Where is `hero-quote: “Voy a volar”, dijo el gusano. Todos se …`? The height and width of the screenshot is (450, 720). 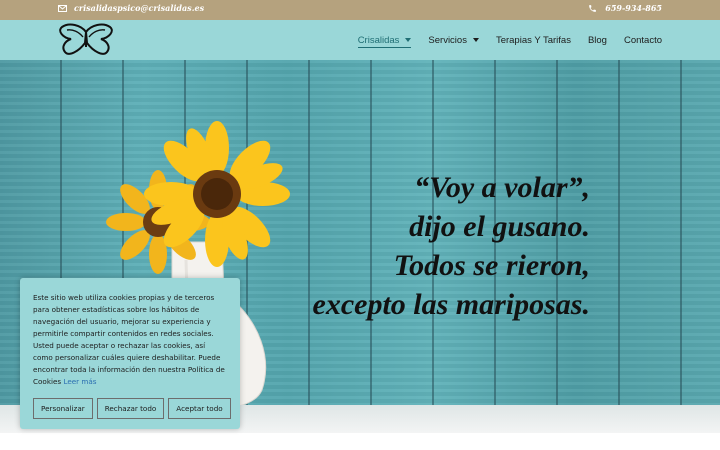 hero-quote: “Voy a volar”, dijo el gusano. Todos se … is located at coordinates (452, 246).